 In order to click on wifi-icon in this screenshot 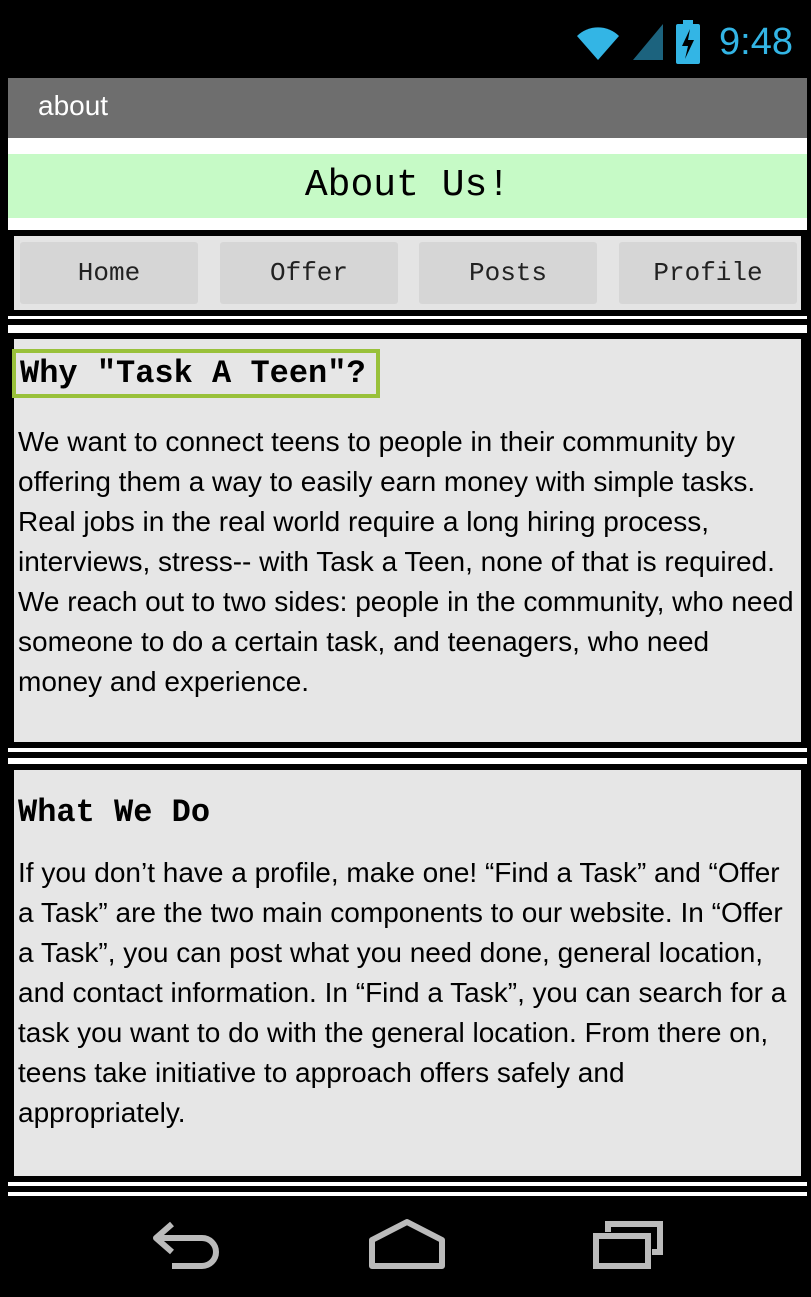, I will do `click(598, 43)`.